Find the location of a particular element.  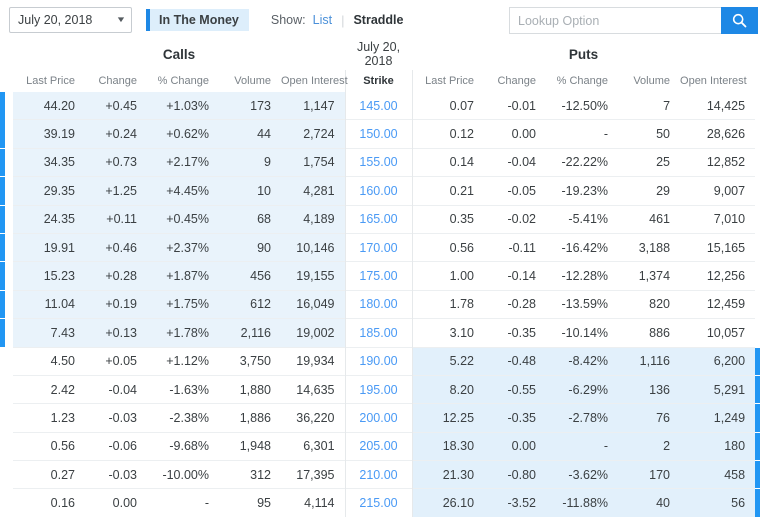

strike-price-link: 150.00 is located at coordinates (378, 134).